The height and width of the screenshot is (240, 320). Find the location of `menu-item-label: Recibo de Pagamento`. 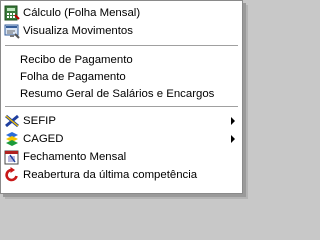

menu-item-label: Recibo de Pagamento is located at coordinates (76, 60).